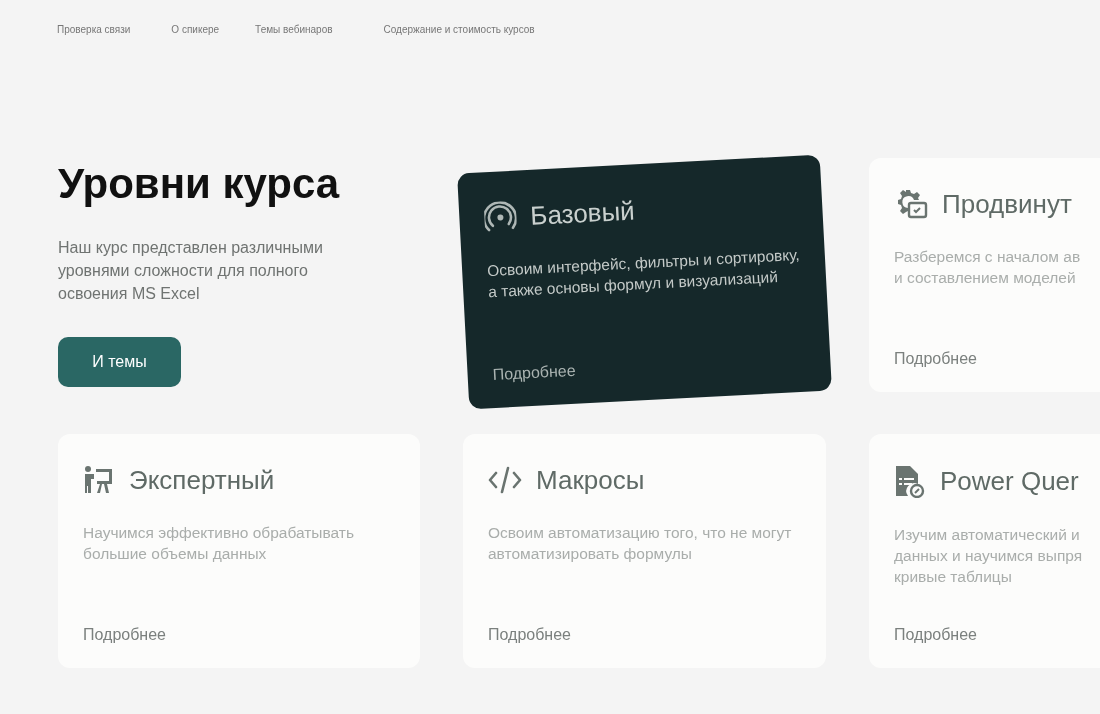  Describe the element at coordinates (191, 271) in the screenshot. I see `section-description: Наш курс представлен различными уровнями сложности для полного освоения MS Excel` at that location.